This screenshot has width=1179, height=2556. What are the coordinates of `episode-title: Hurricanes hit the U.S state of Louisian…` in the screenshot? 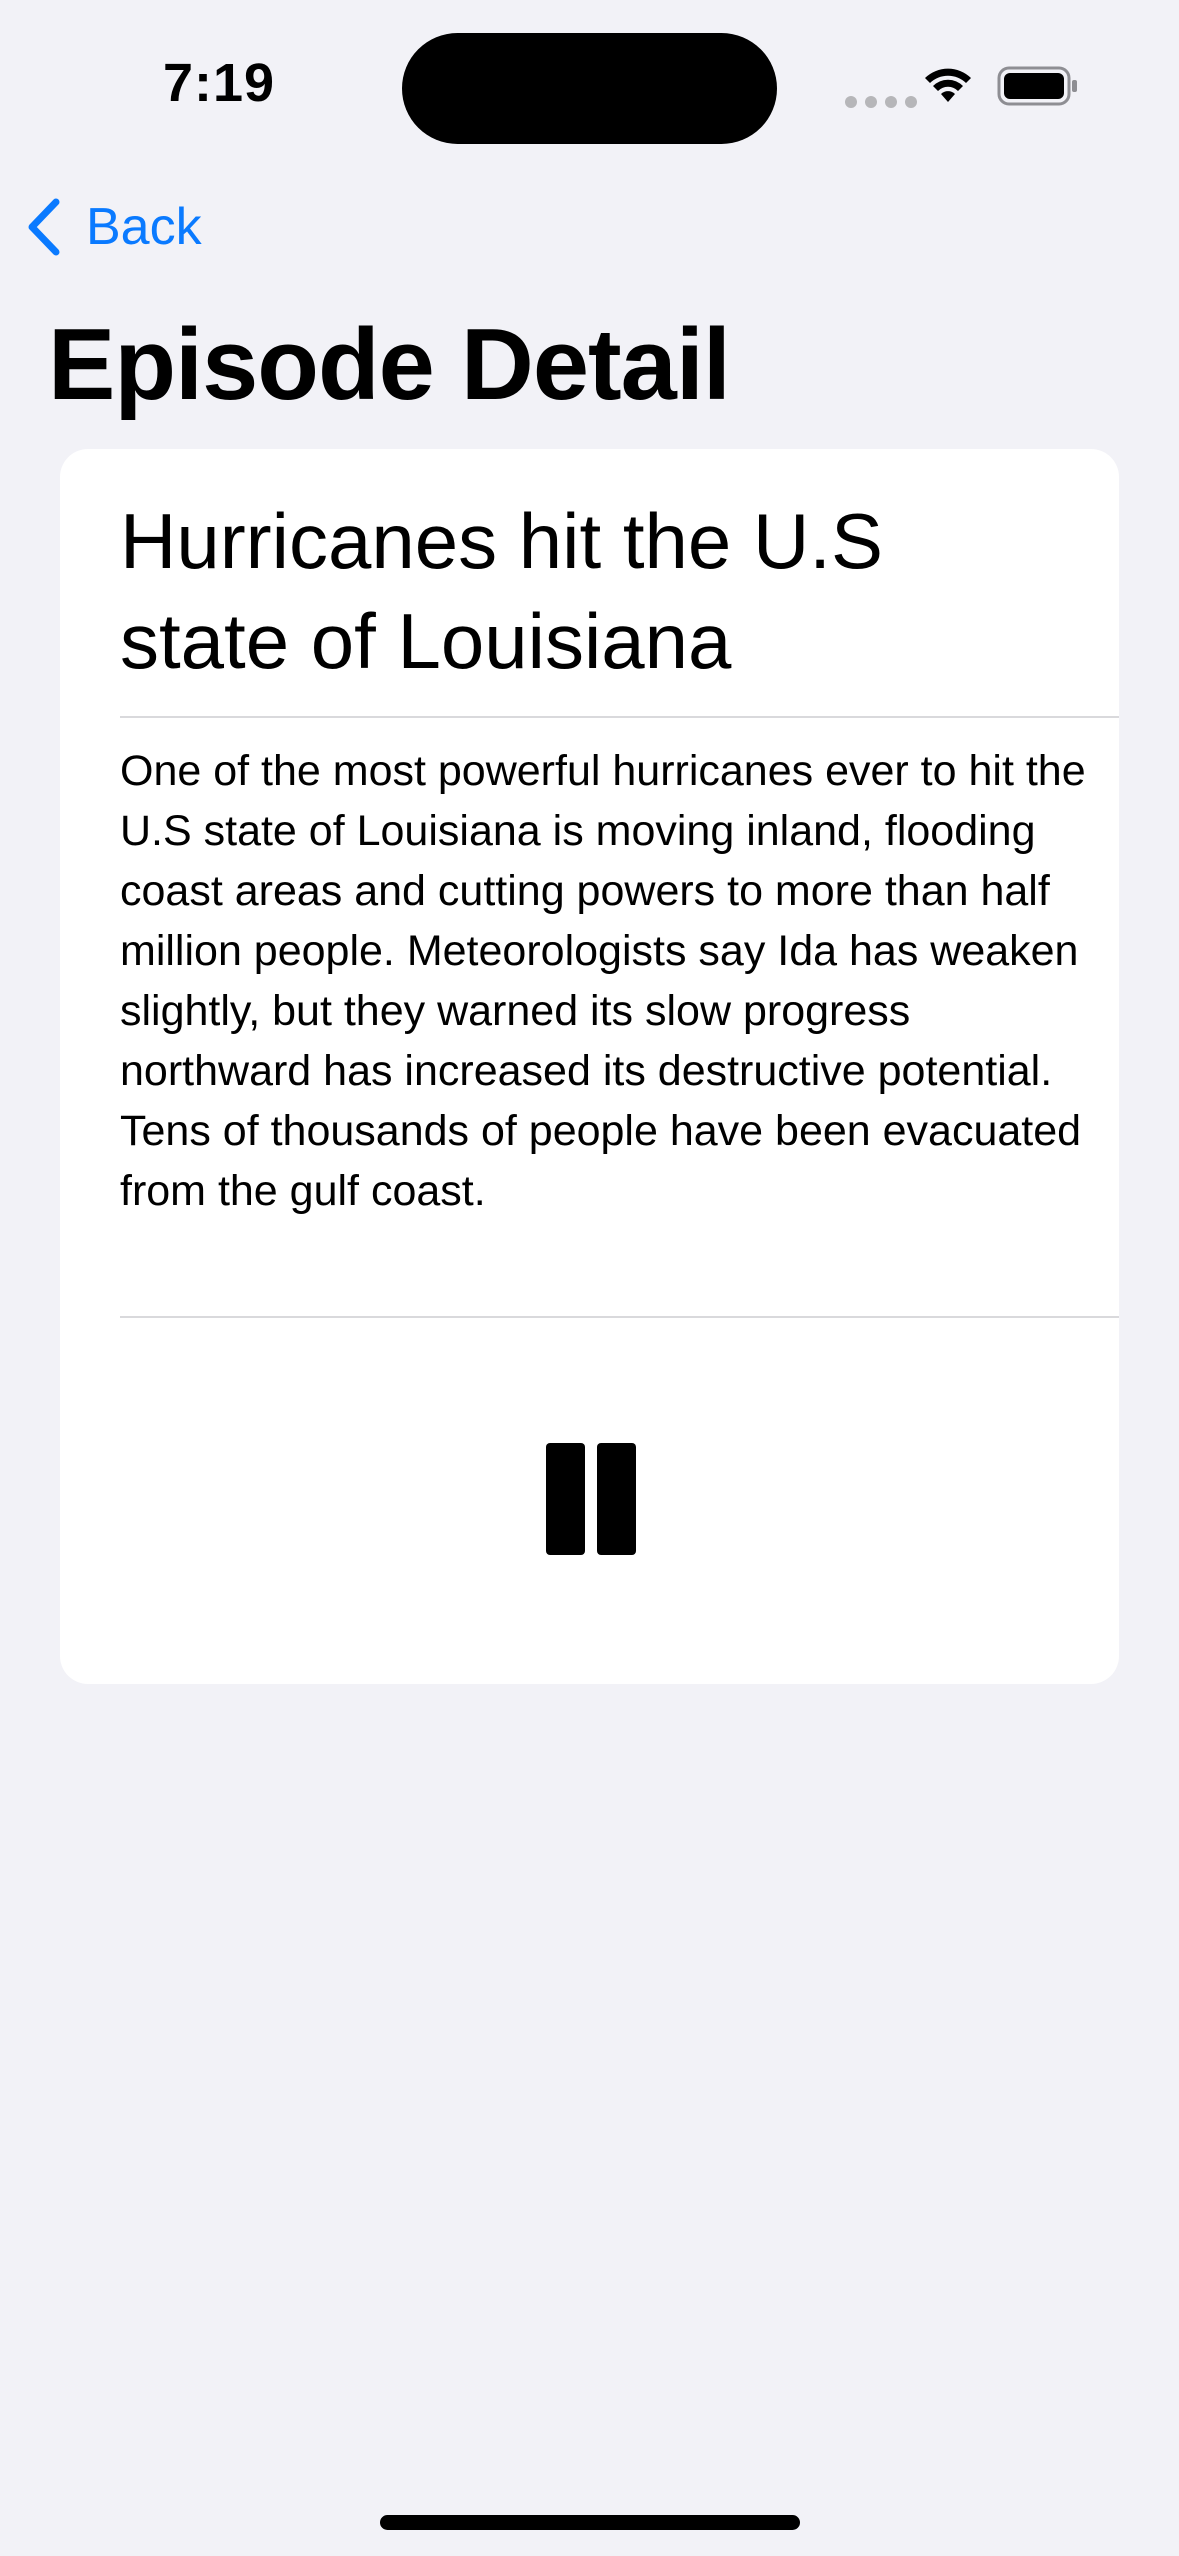 It's located at (501, 591).